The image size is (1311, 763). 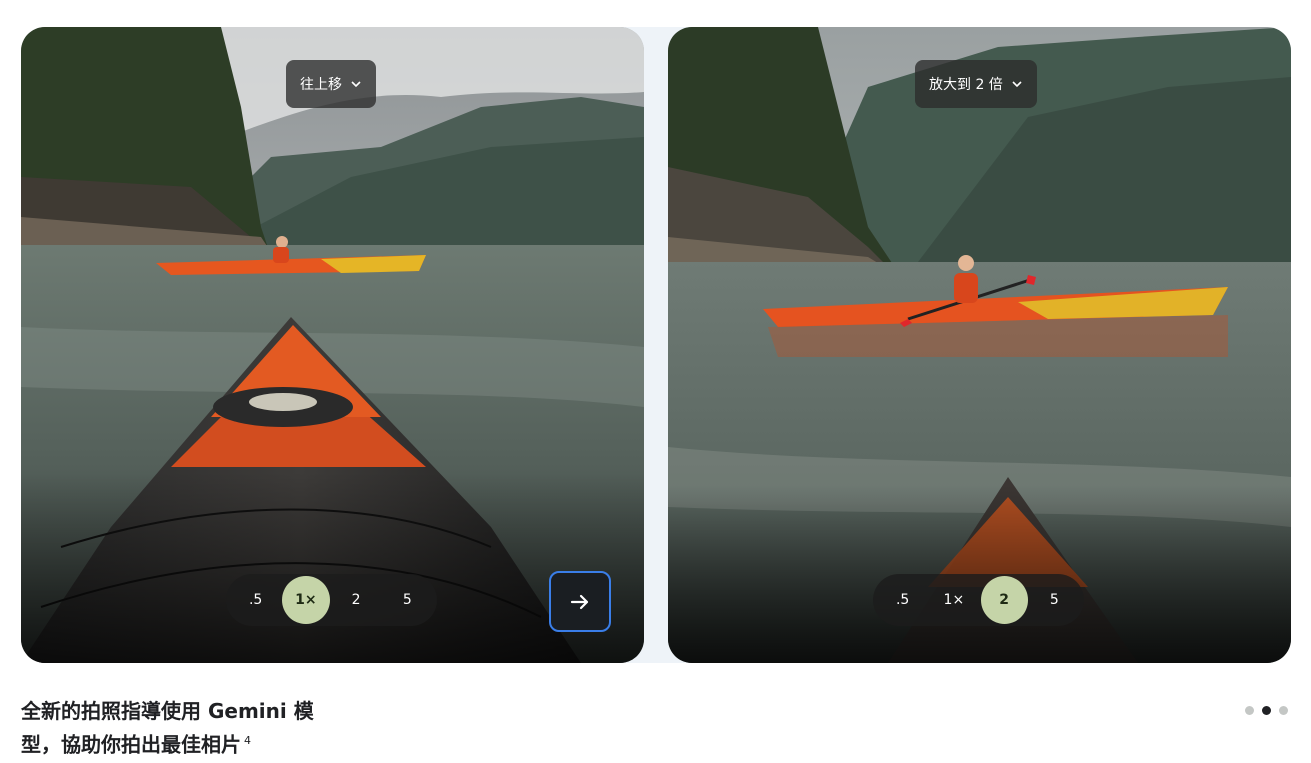 I want to click on direction-hint-label: 往上移, so click(x=321, y=85).